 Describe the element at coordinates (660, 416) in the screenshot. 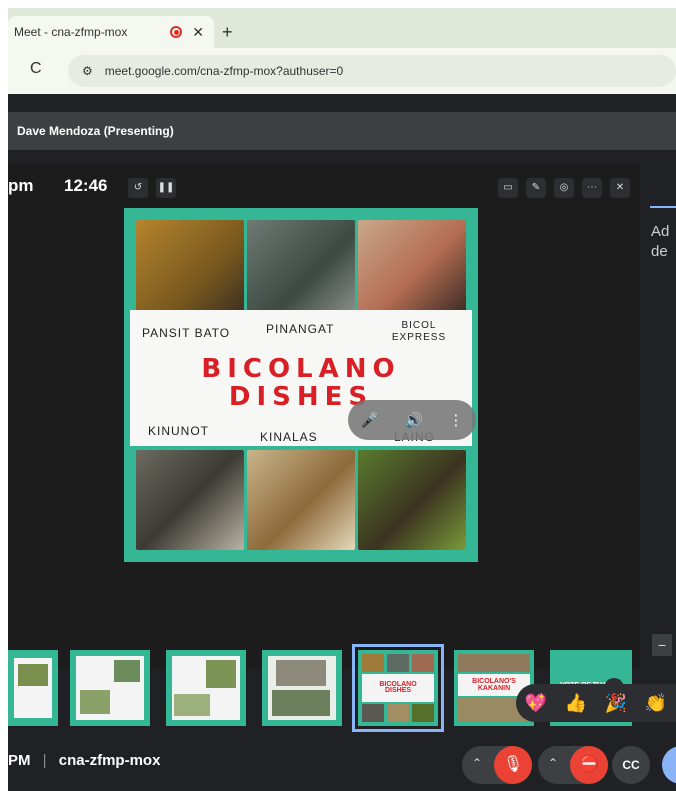

I see `side-panel: Ad de −` at that location.